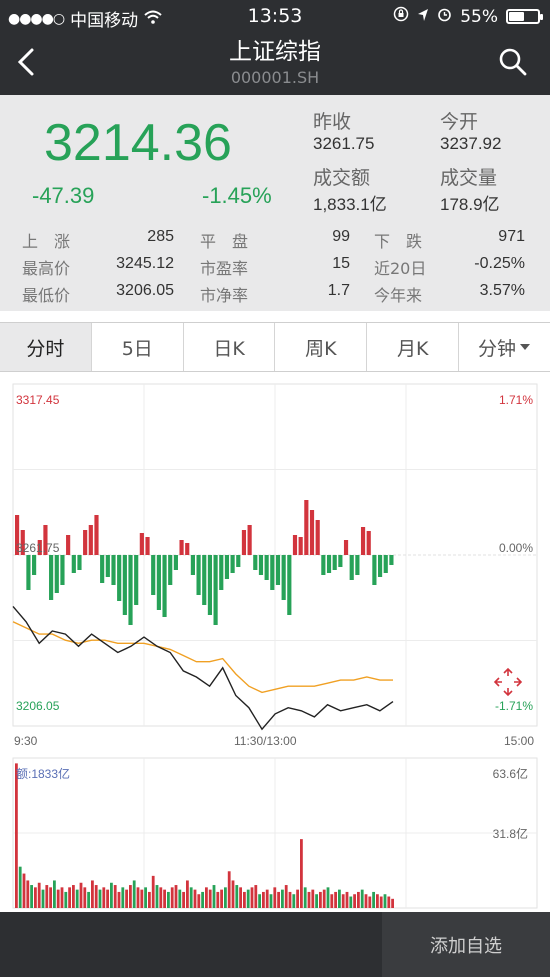 The image size is (550, 977). Describe the element at coordinates (515, 548) in the screenshot. I see `y-mid-pct-label: 0.00%` at that location.